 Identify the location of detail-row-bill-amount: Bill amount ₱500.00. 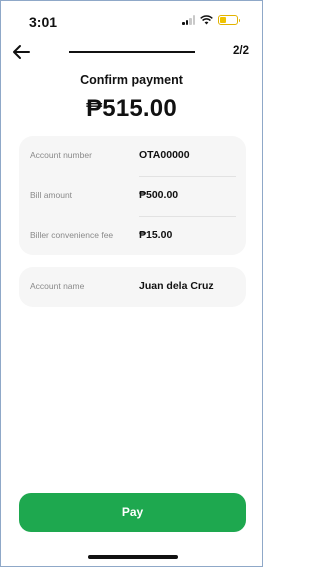
(132, 196).